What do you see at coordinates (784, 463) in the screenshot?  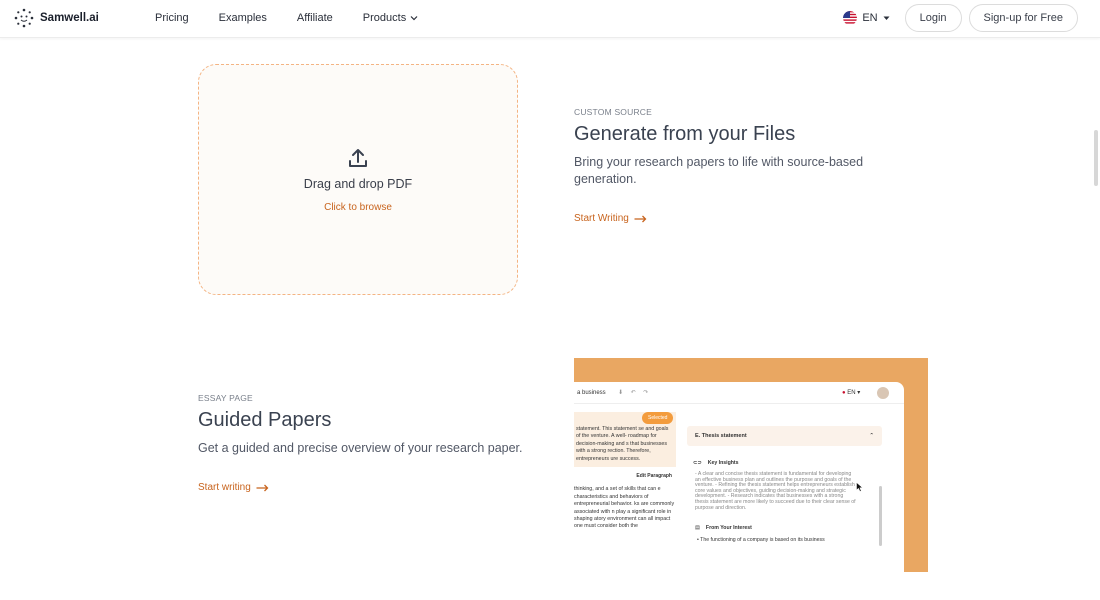 I see `preview-key-insights: ⊂⊃ Key Insights` at bounding box center [784, 463].